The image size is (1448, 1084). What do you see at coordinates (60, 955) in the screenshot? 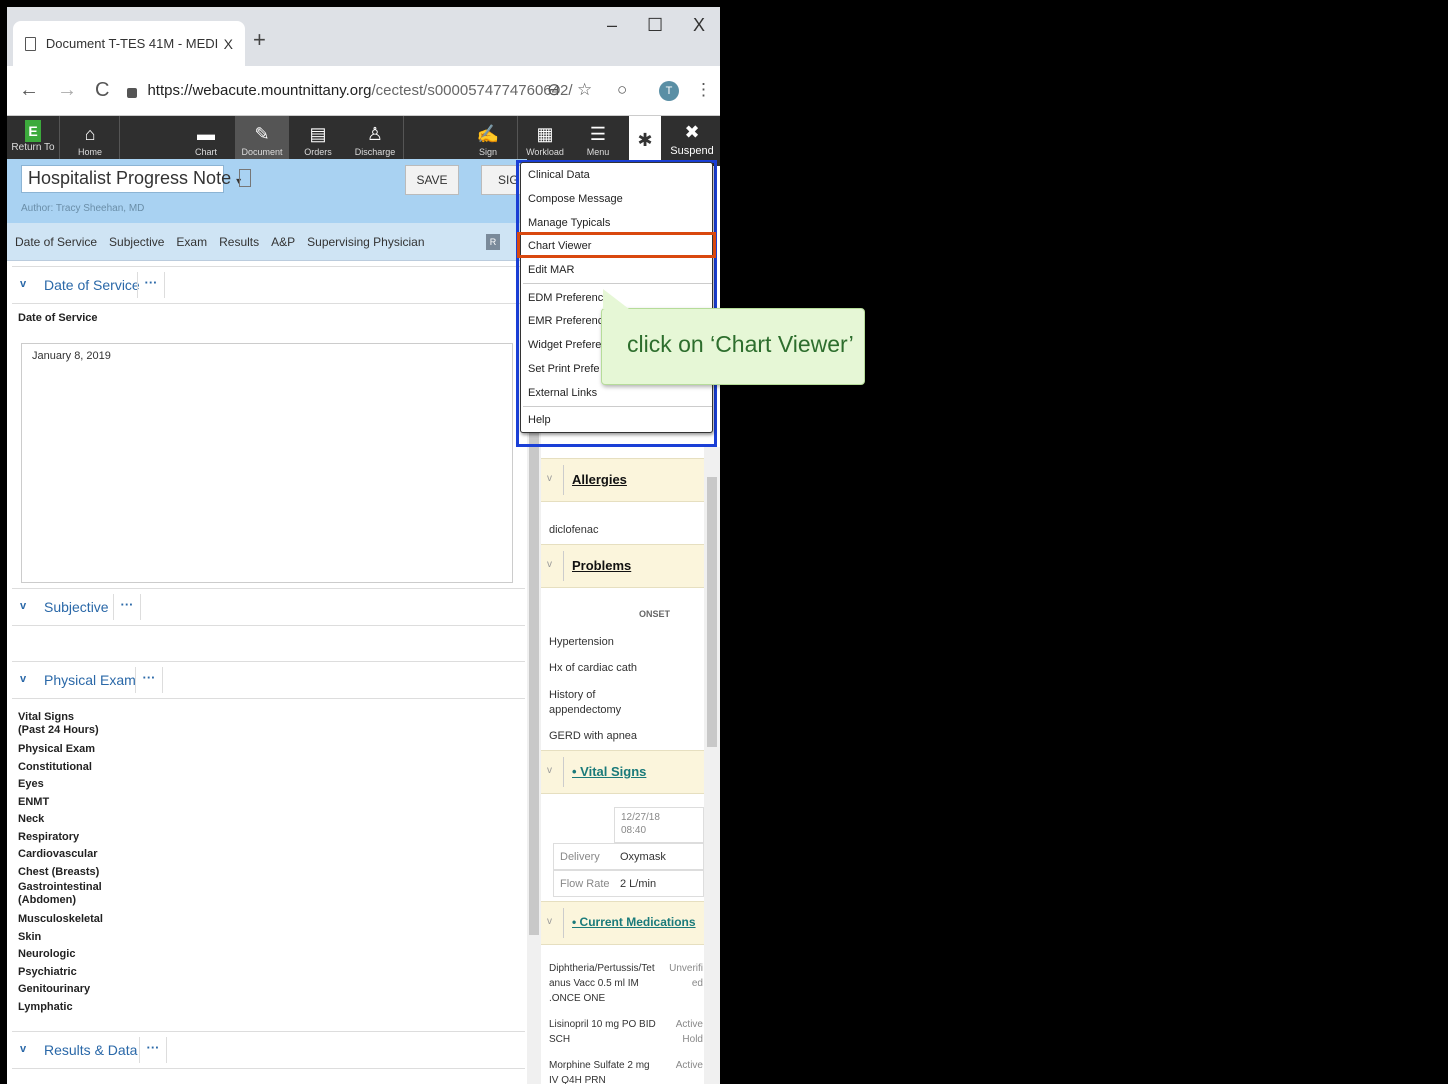
I see `exam-item: Neurologic` at bounding box center [60, 955].